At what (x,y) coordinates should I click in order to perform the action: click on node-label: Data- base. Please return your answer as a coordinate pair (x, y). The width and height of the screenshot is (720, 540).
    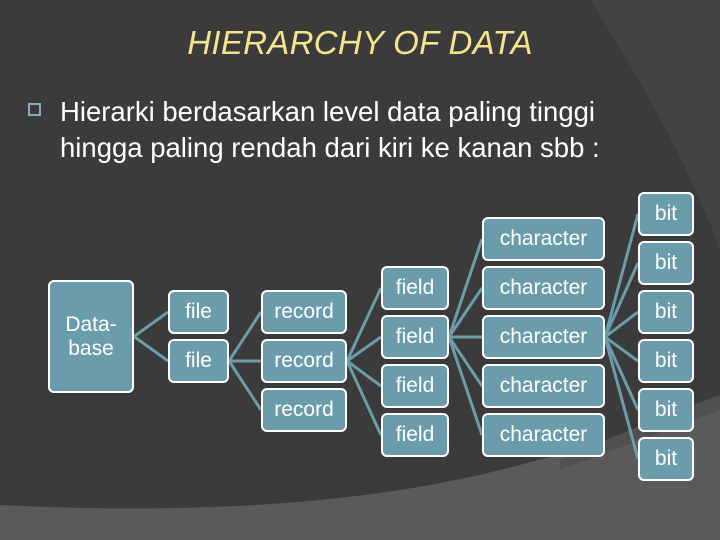
    Looking at the image, I should click on (91, 336).